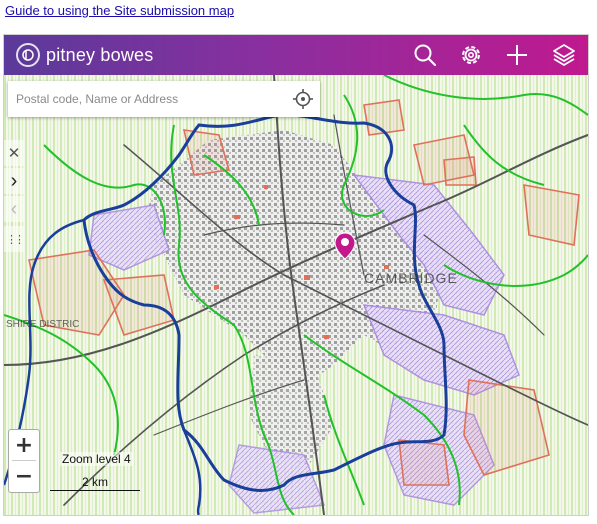  What do you see at coordinates (95, 490) in the screenshot?
I see `scale-bar` at bounding box center [95, 490].